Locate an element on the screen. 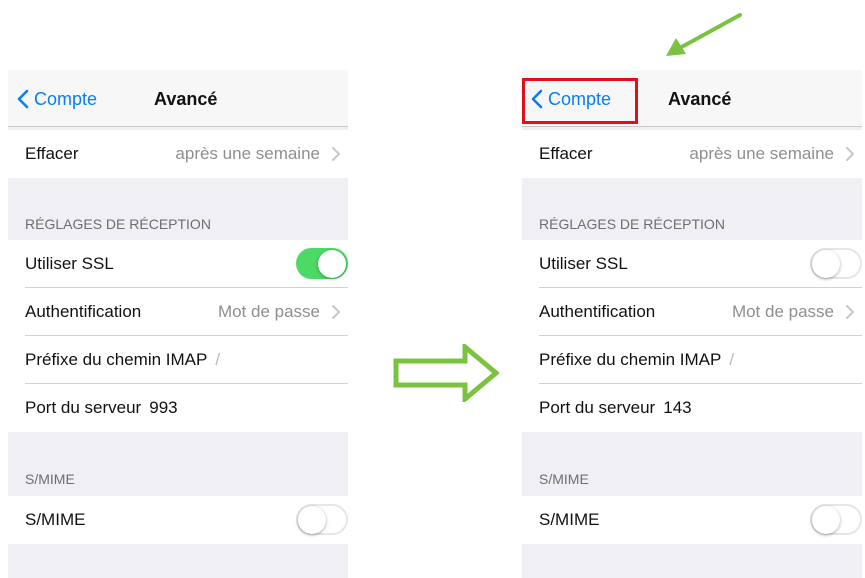 The width and height of the screenshot is (865, 578). back-button: Compte is located at coordinates (56, 99).